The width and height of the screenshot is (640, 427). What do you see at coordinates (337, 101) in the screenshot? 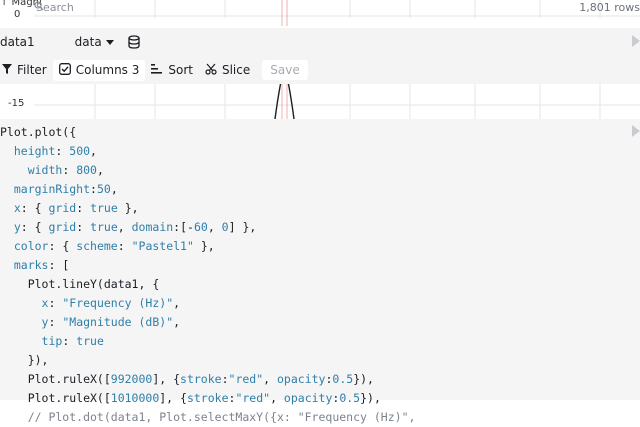
I see `chart-grid` at bounding box center [337, 101].